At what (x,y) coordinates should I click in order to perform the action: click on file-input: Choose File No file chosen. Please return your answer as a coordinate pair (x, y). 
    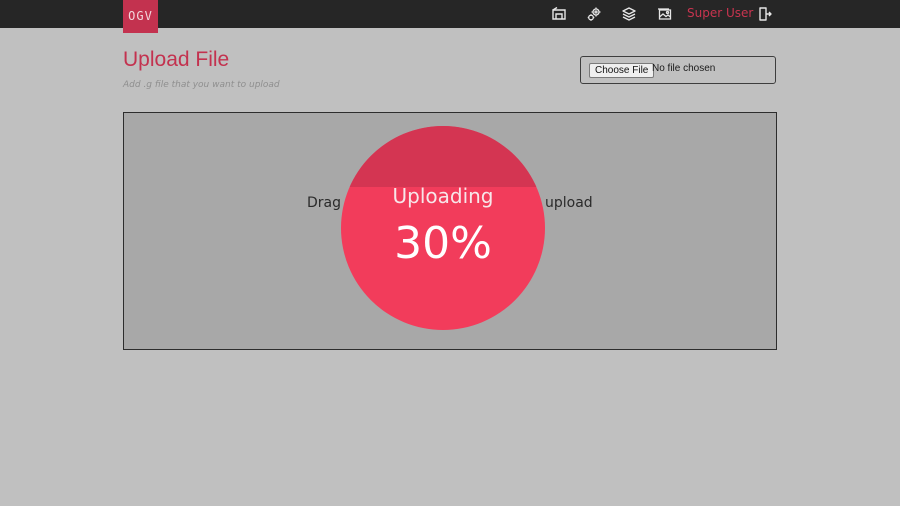
    Looking at the image, I should click on (678, 70).